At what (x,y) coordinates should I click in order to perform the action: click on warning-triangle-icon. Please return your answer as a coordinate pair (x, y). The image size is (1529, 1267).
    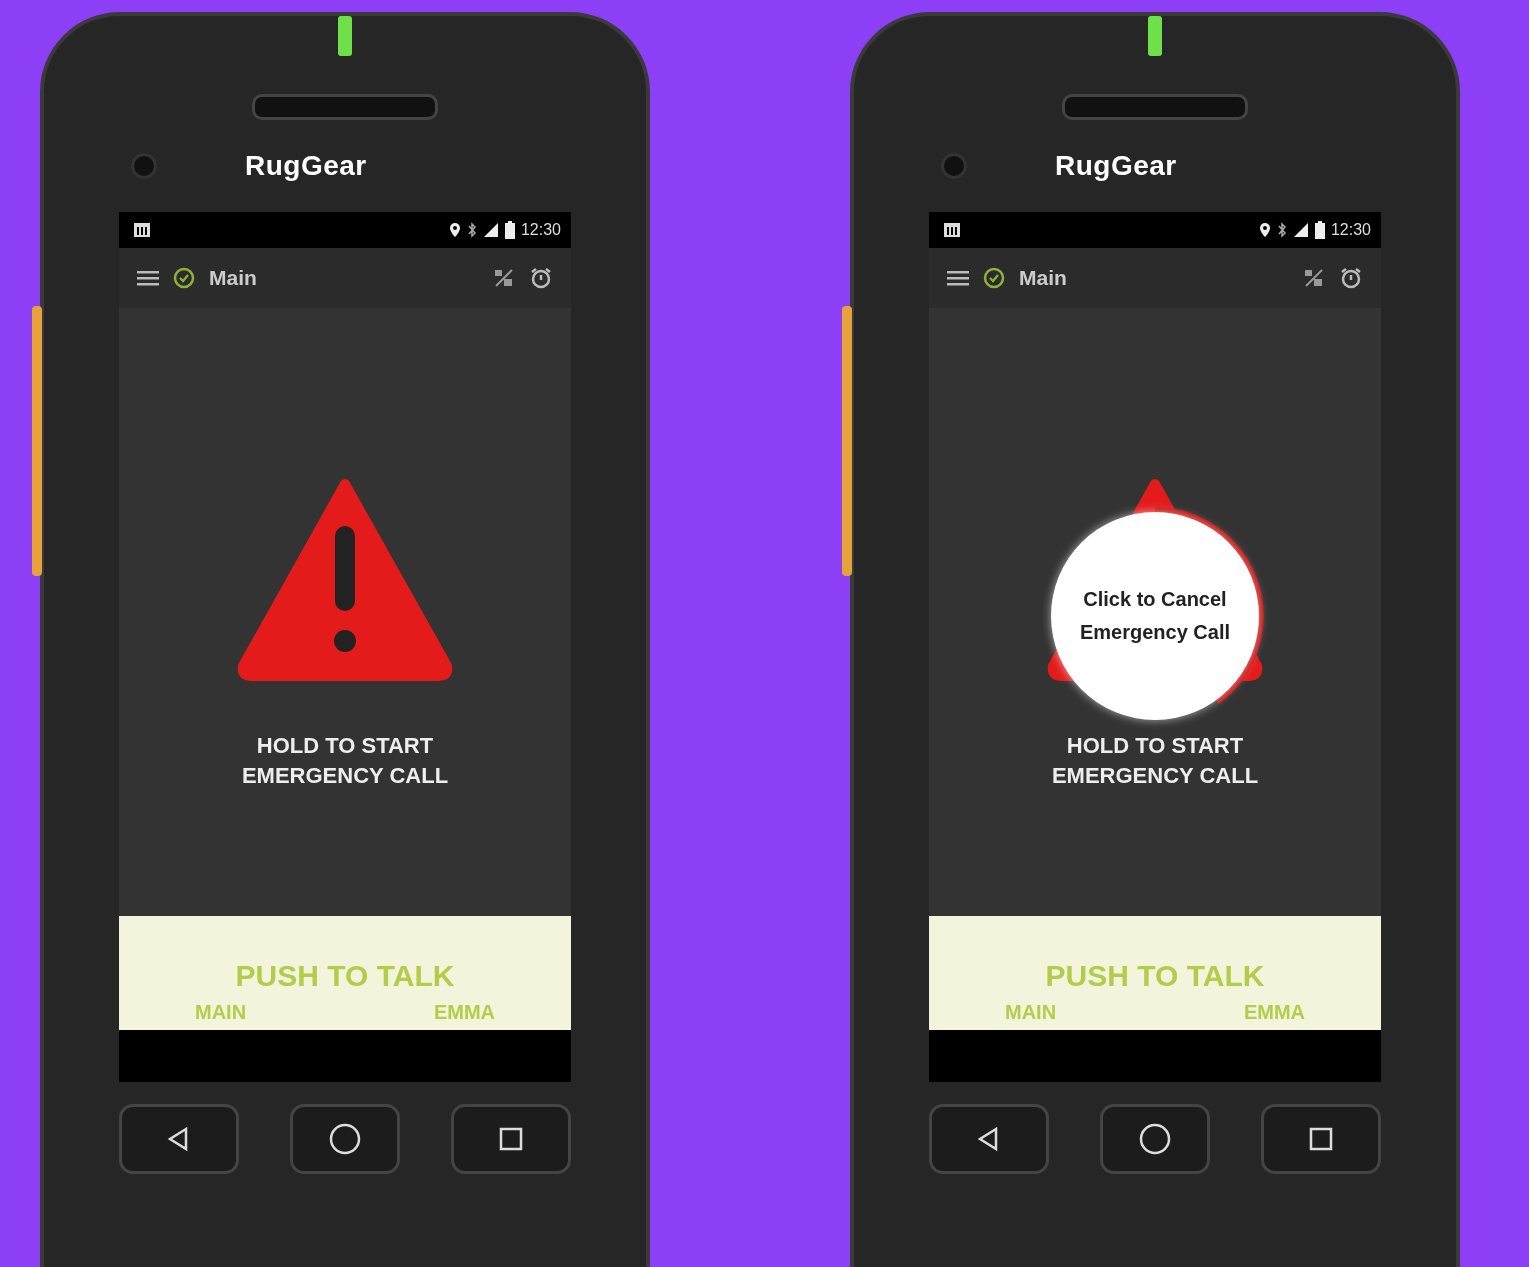
    Looking at the image, I should click on (345, 578).